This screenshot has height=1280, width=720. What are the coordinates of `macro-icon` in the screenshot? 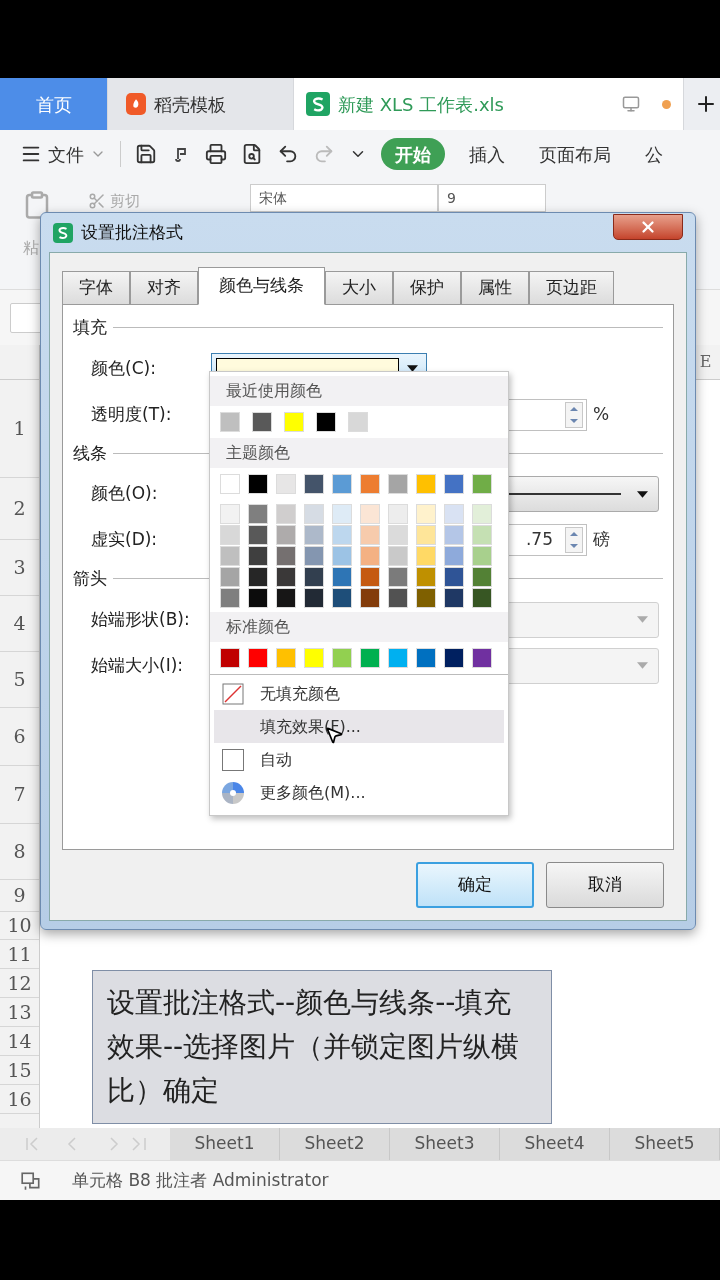 It's located at (31, 1180).